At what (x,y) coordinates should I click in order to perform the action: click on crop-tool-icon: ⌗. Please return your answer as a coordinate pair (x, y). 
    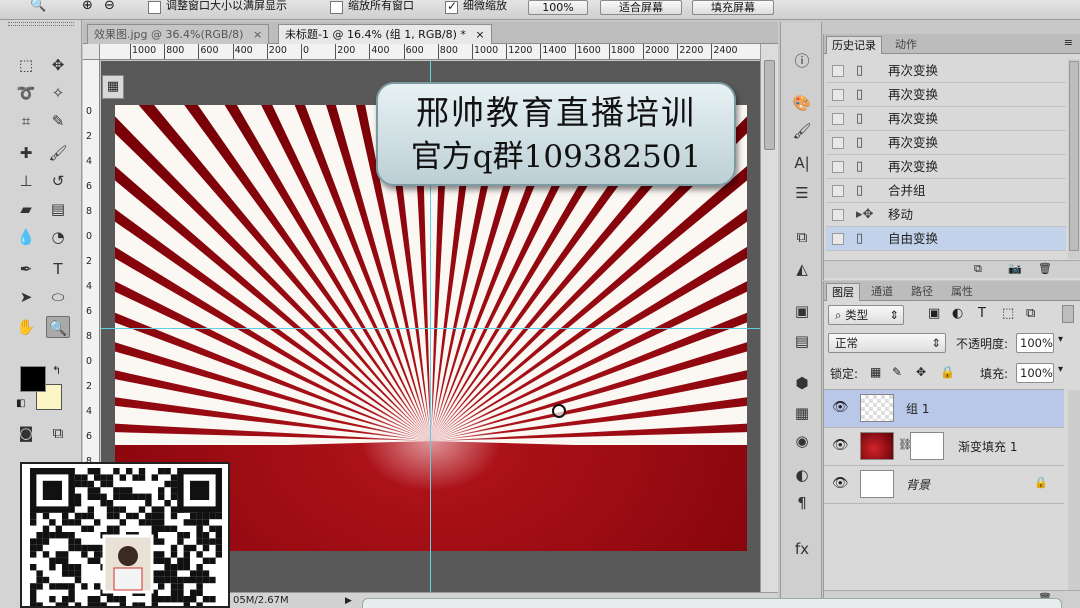
    Looking at the image, I should click on (26, 121).